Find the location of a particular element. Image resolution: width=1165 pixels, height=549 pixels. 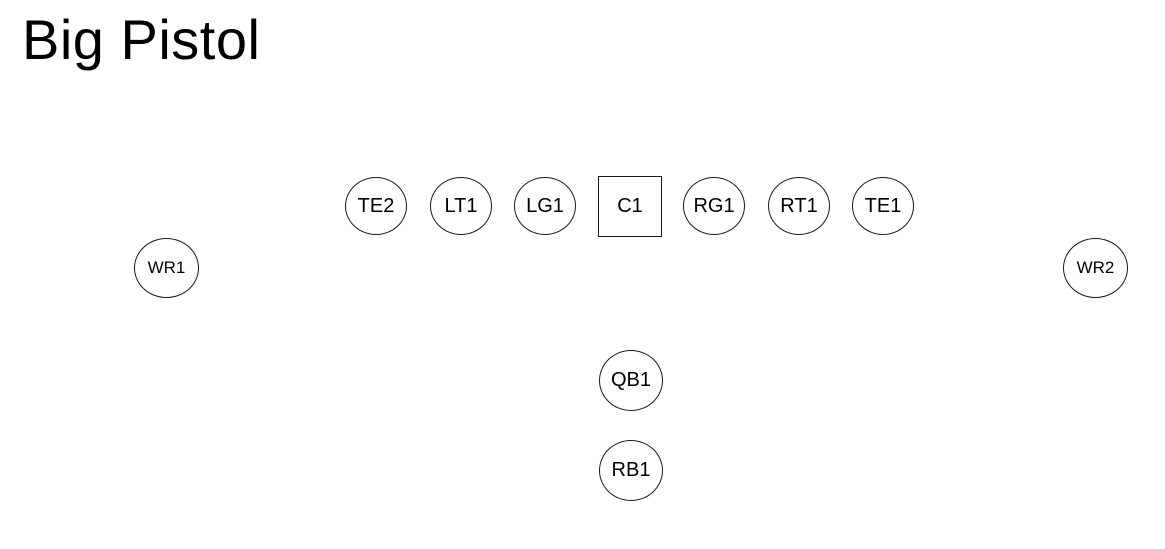

player-c1: C1 is located at coordinates (630, 206).